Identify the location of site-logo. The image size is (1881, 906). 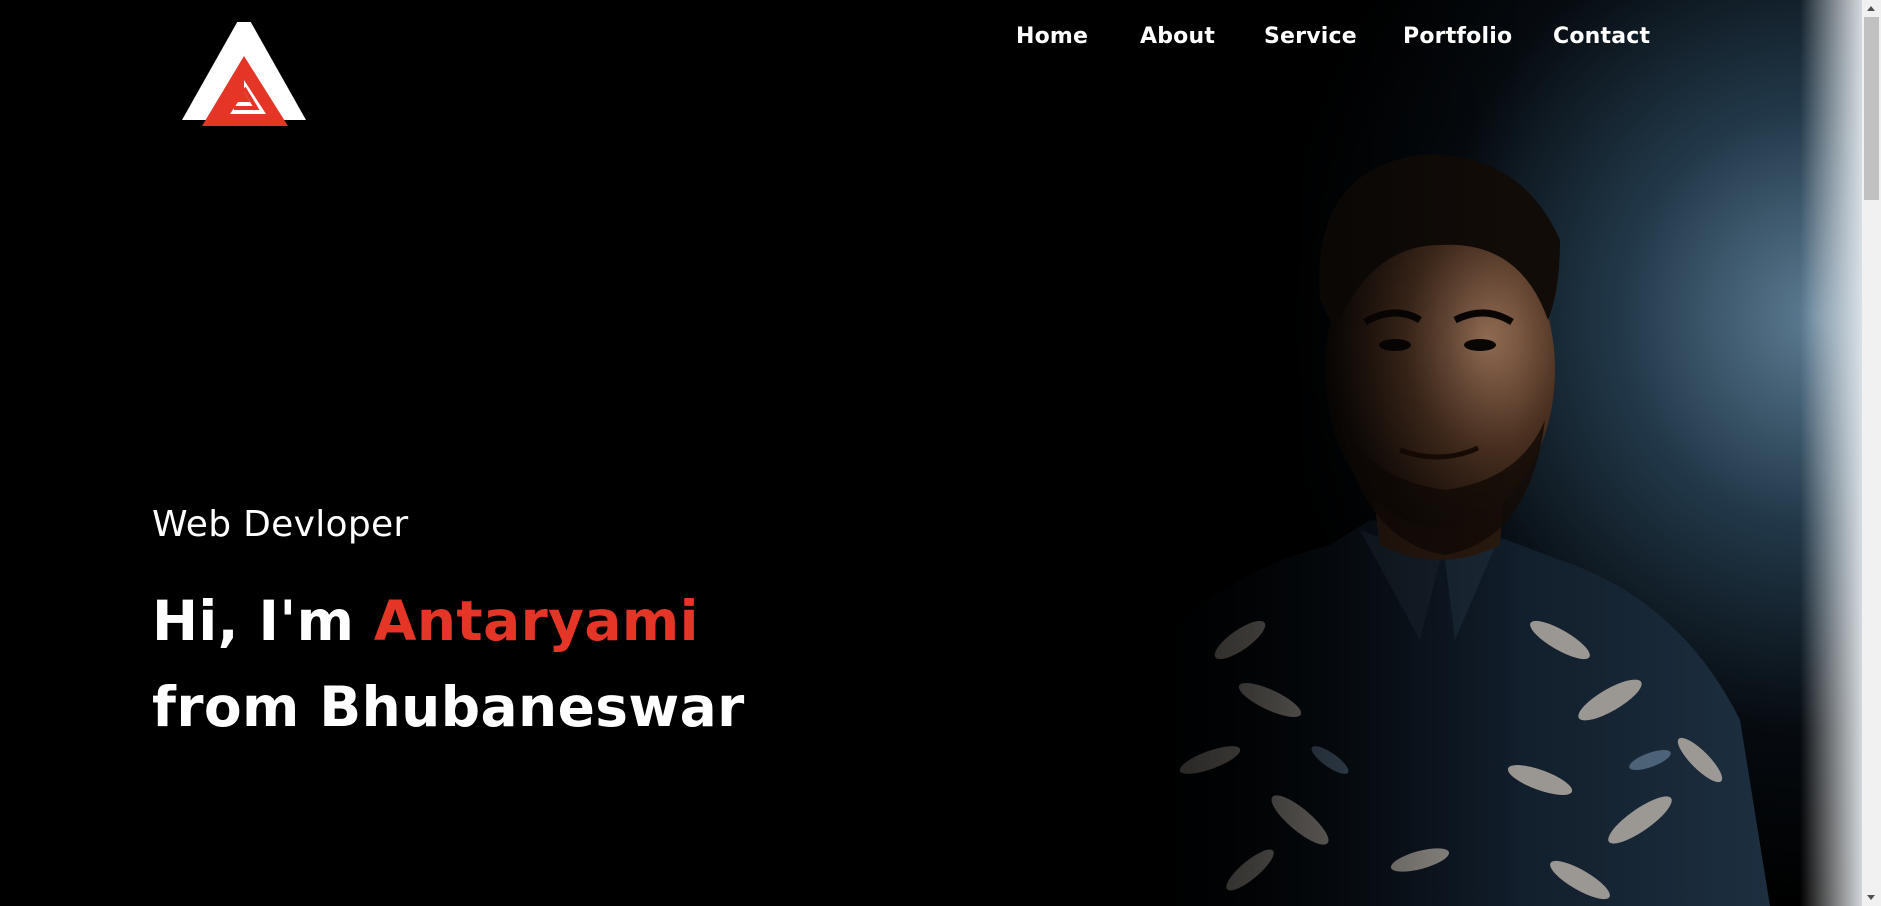
(244, 75).